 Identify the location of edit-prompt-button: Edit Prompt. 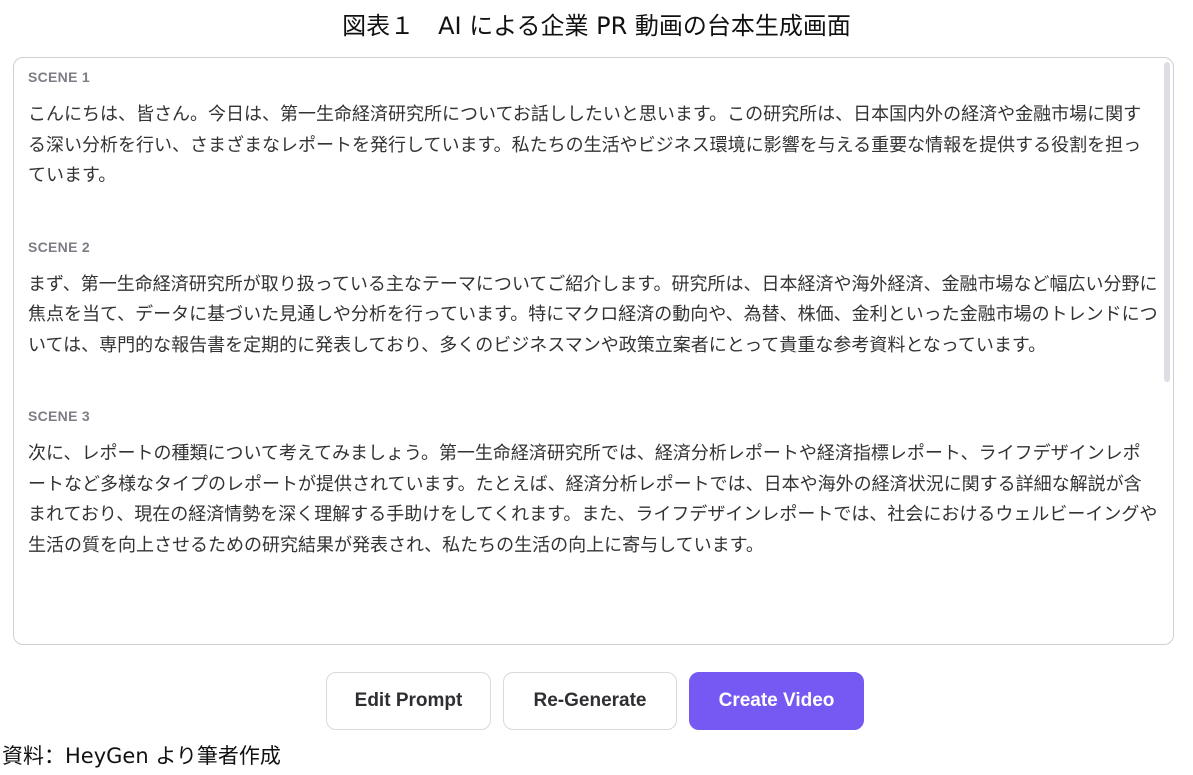
(408, 701).